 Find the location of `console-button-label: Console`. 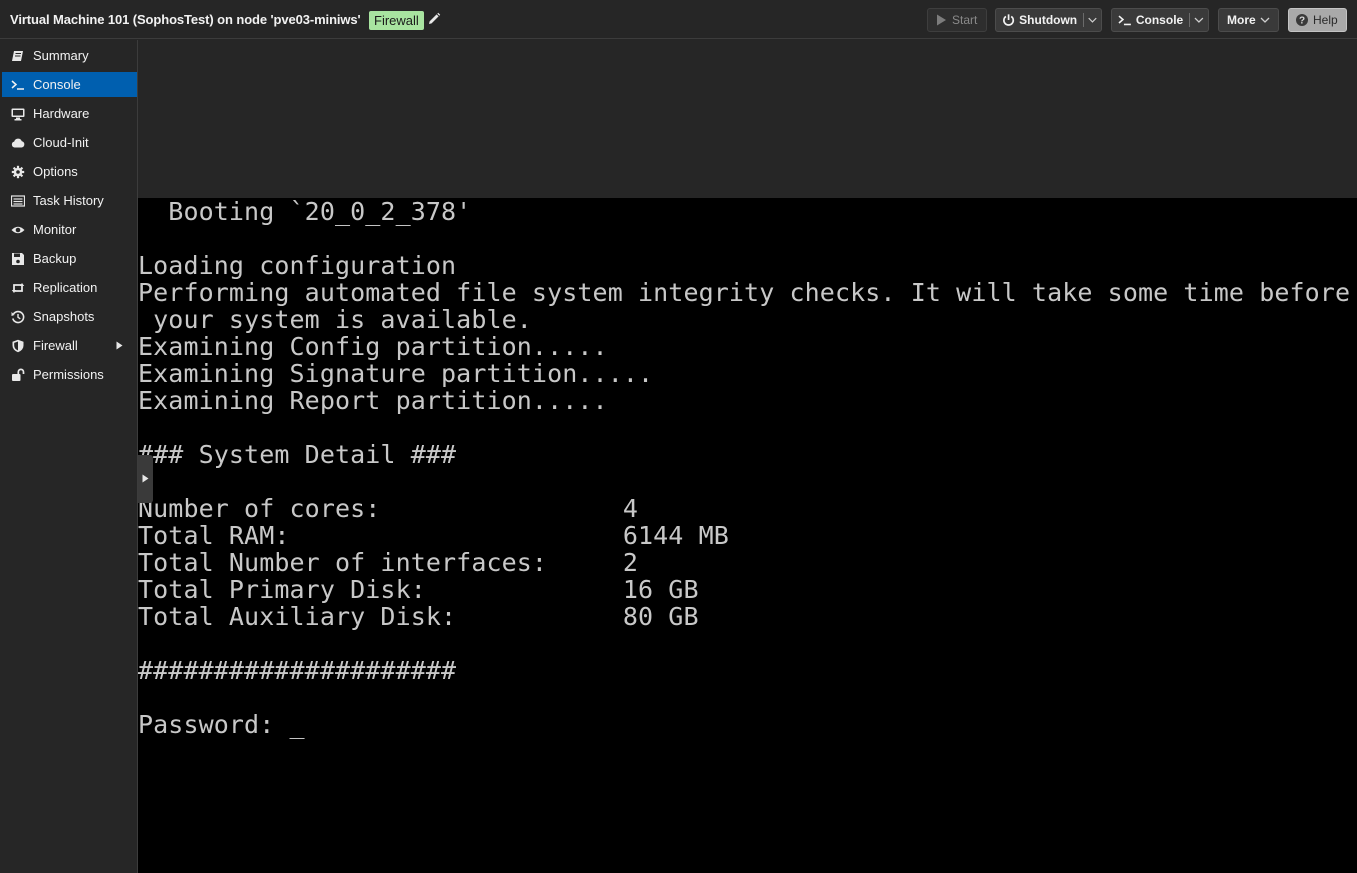

console-button-label: Console is located at coordinates (1159, 20).